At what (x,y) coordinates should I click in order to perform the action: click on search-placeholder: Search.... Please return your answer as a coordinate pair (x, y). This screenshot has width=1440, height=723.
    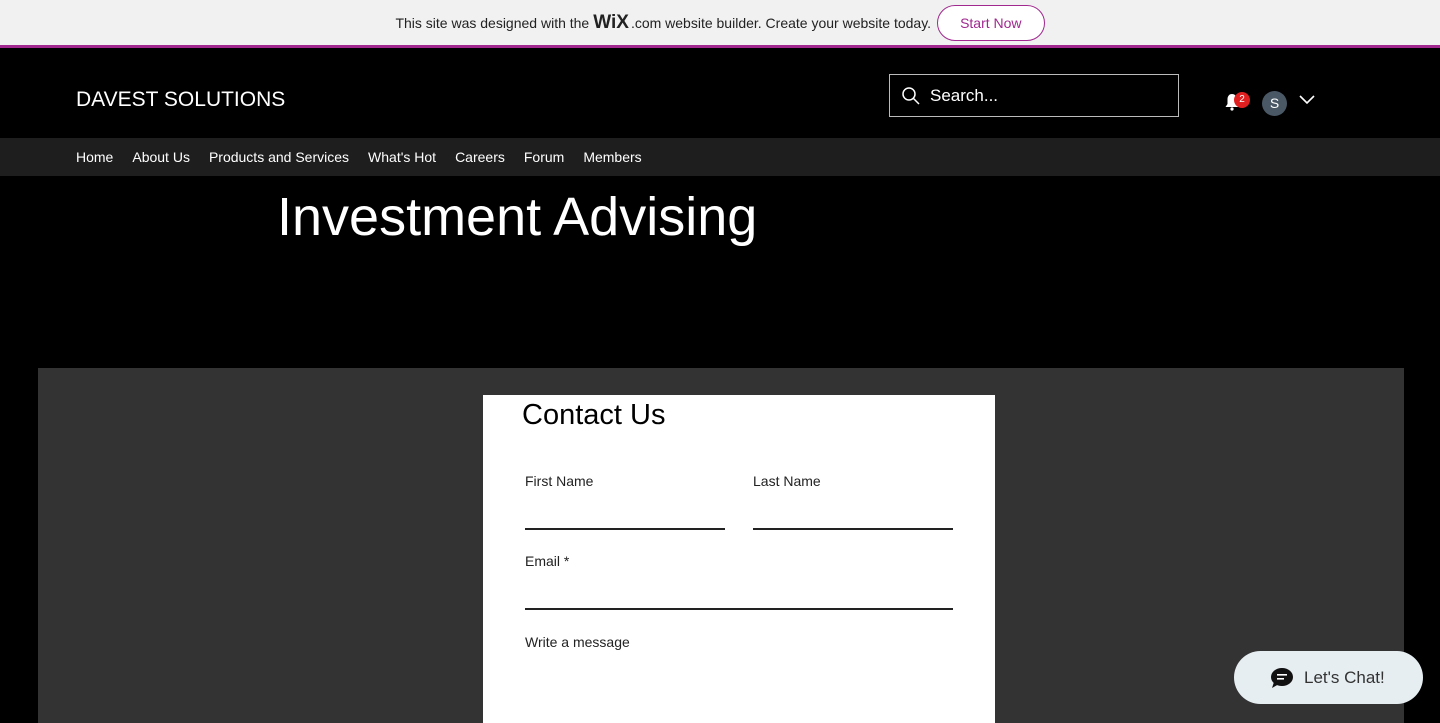
    Looking at the image, I should click on (964, 95).